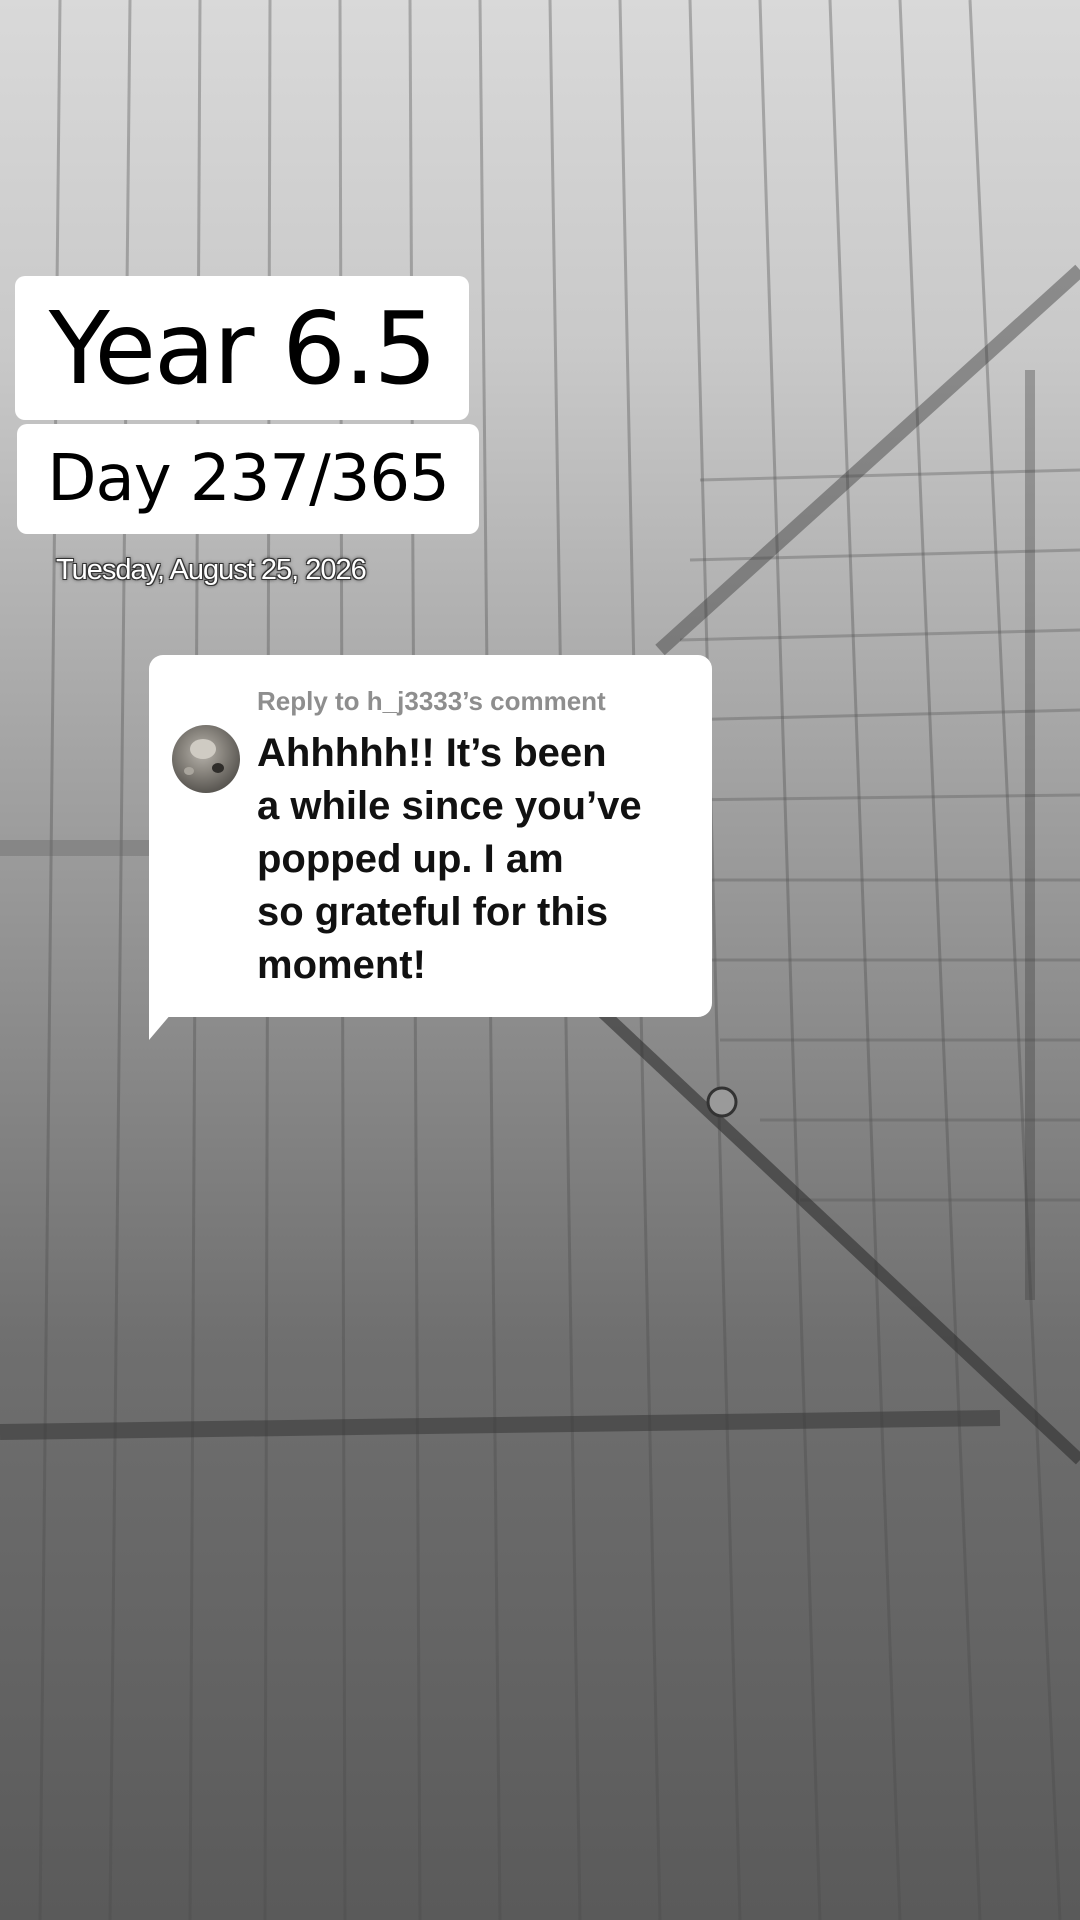 This screenshot has width=1080, height=1920. I want to click on comment-line: Ahhhhh!! It’s been, so click(432, 753).